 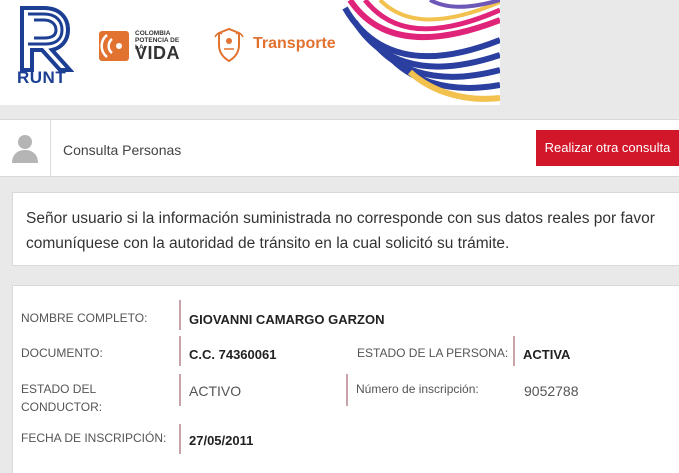 What do you see at coordinates (233, 354) in the screenshot?
I see `documento-value: C.C. 74360061` at bounding box center [233, 354].